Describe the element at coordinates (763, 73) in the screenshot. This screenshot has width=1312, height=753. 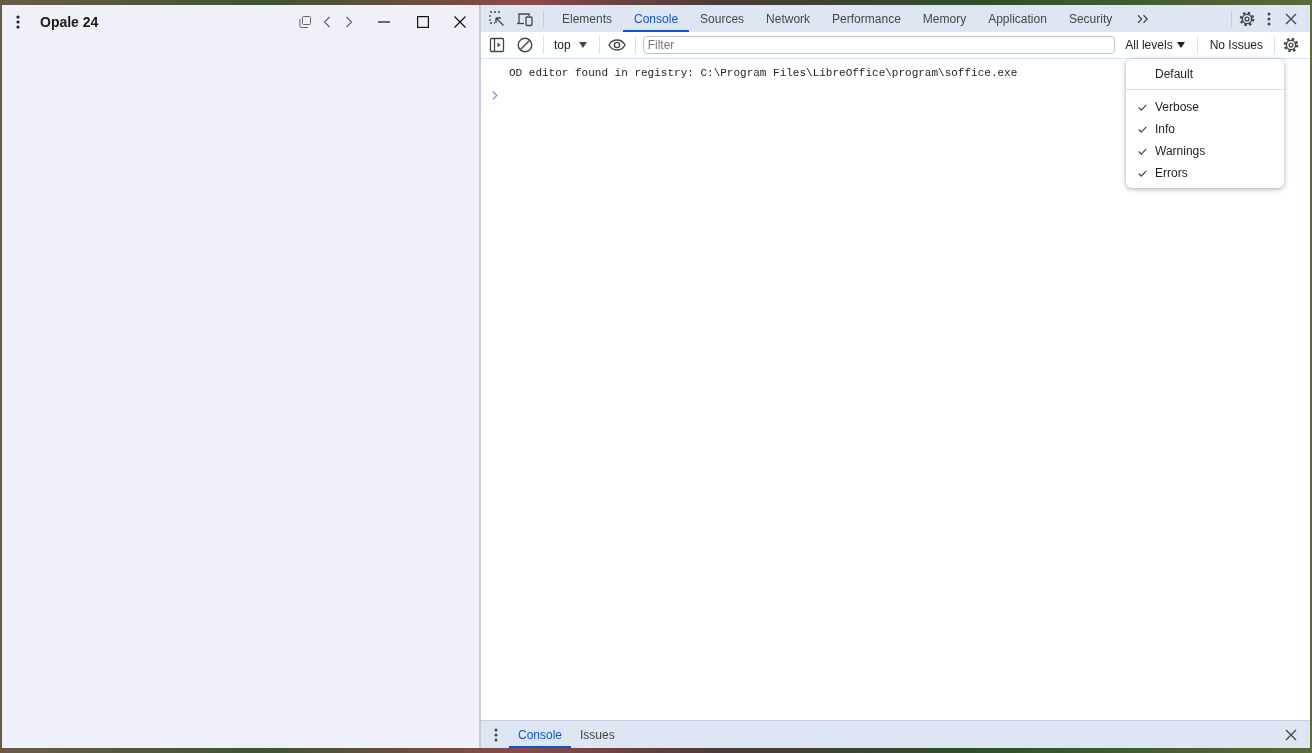
I see `console-message: OD editor found in registry: C:\Program Files\LibreOffice\program\soffice.exe` at that location.